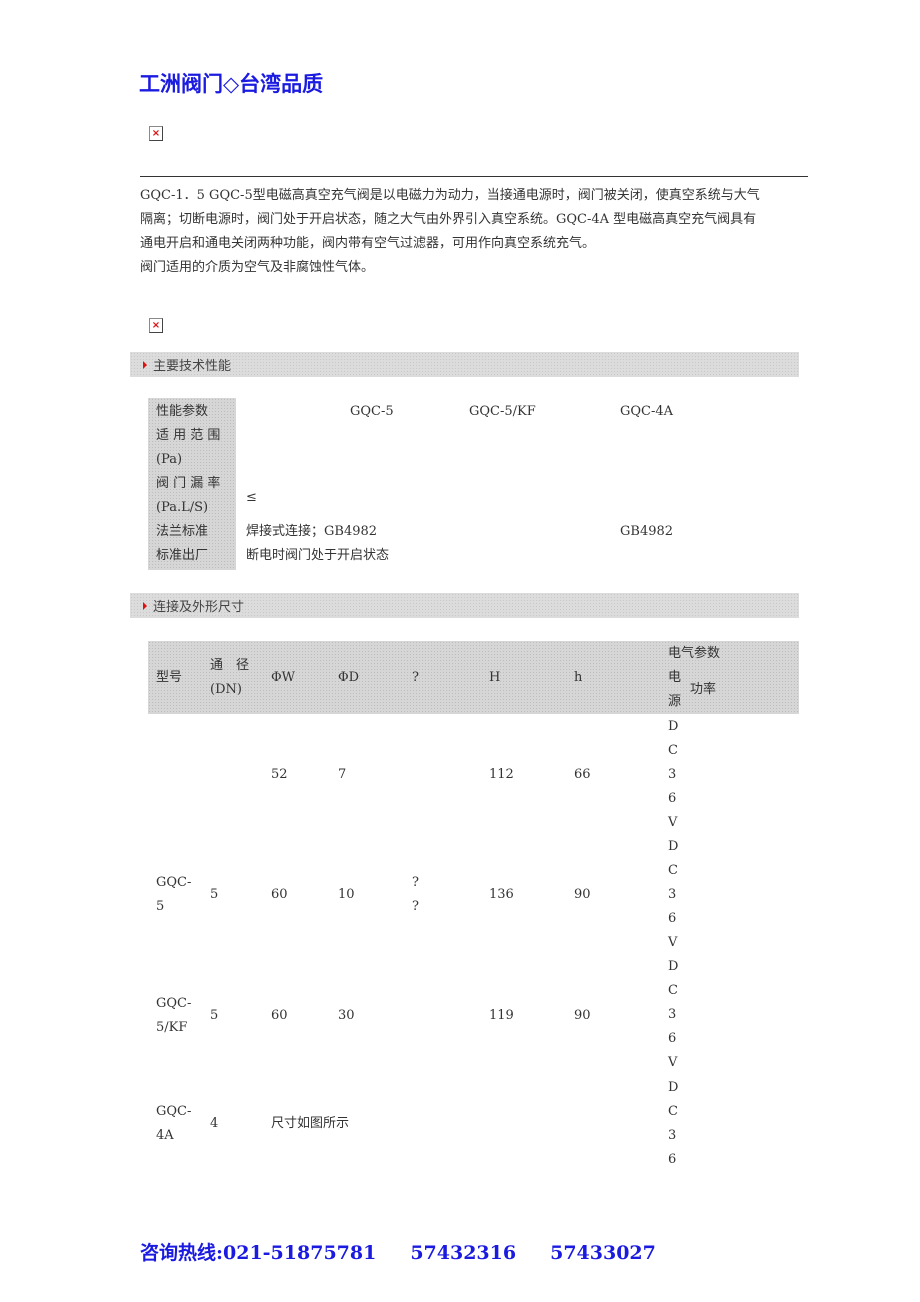 This screenshot has height=1302, width=920. What do you see at coordinates (603, 1253) in the screenshot?
I see `hotline-phone: 57433027` at bounding box center [603, 1253].